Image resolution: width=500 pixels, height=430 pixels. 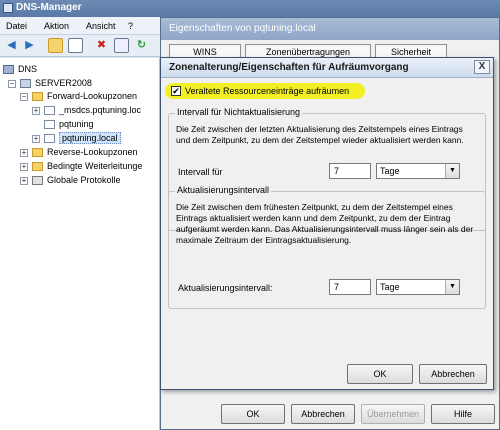 What do you see at coordinates (242, 28) in the screenshot?
I see `properties-title: Eigenschaften von pqtuning.local` at bounding box center [242, 28].